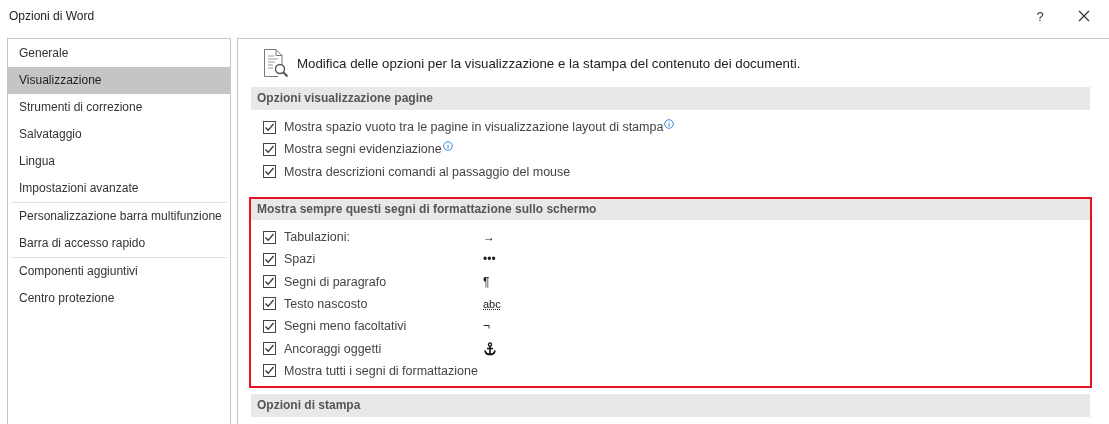 The height and width of the screenshot is (424, 1109). Describe the element at coordinates (1084, 16) in the screenshot. I see `close-icon` at that location.